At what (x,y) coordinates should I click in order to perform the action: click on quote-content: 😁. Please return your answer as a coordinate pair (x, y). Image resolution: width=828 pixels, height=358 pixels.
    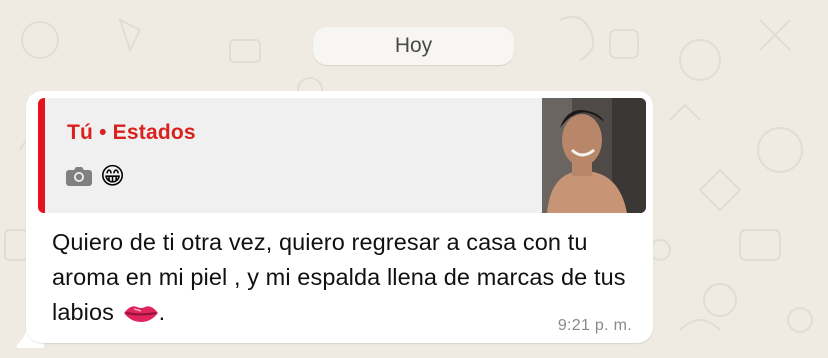
    Looking at the image, I should click on (95, 176).